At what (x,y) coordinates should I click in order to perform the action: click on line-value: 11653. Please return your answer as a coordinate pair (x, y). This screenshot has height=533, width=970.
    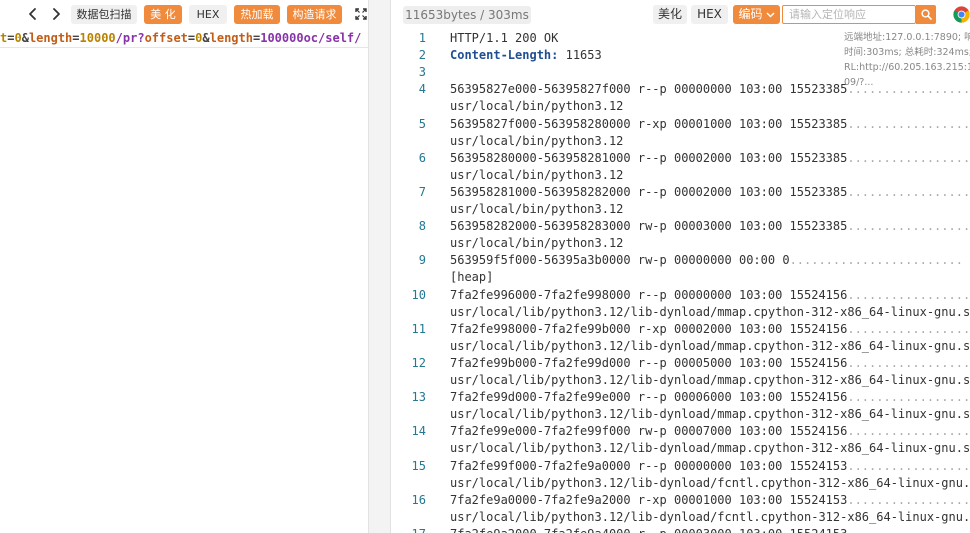
    Looking at the image, I should click on (580, 55).